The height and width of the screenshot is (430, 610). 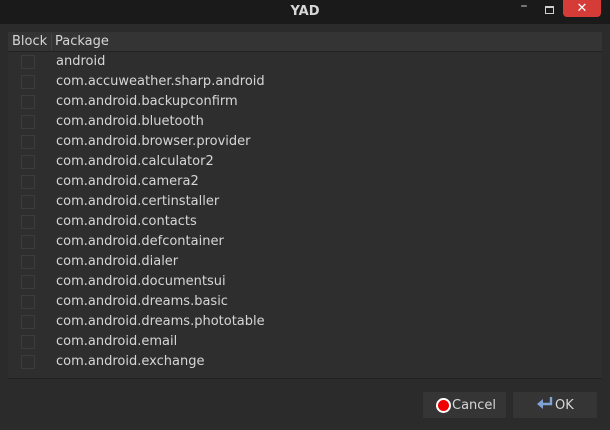 I want to click on cancel-icon, so click(x=443, y=405).